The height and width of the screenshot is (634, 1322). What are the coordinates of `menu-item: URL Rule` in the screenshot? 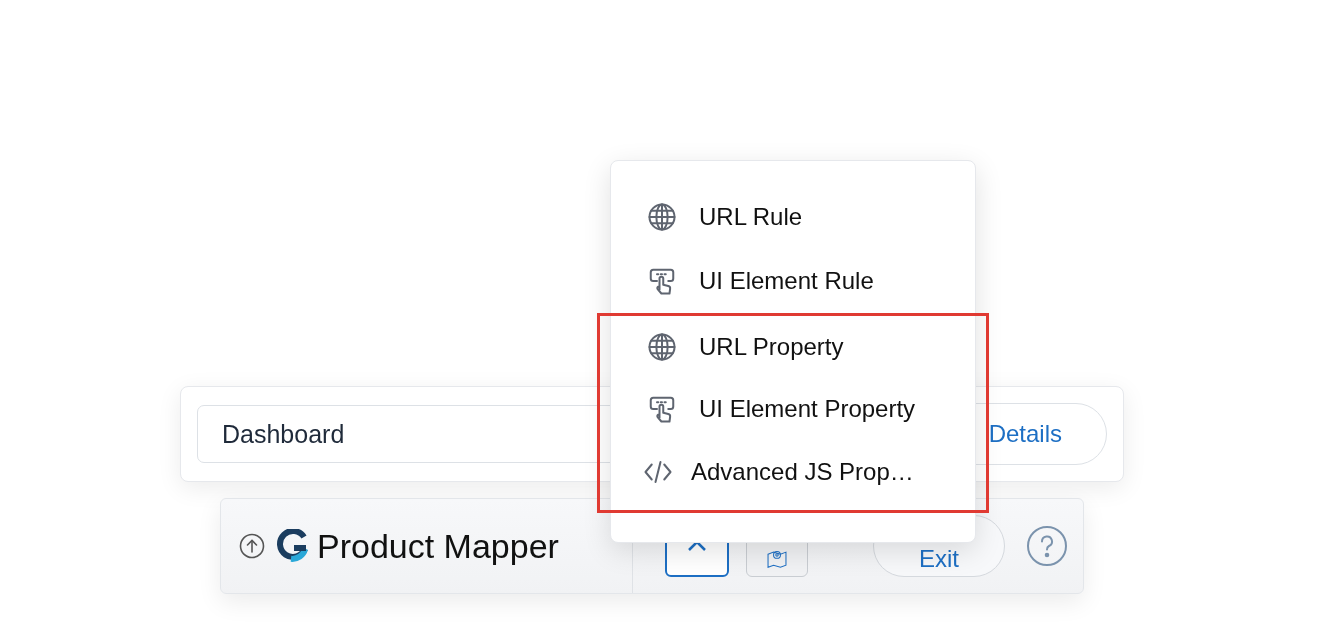 It's located at (793, 217).